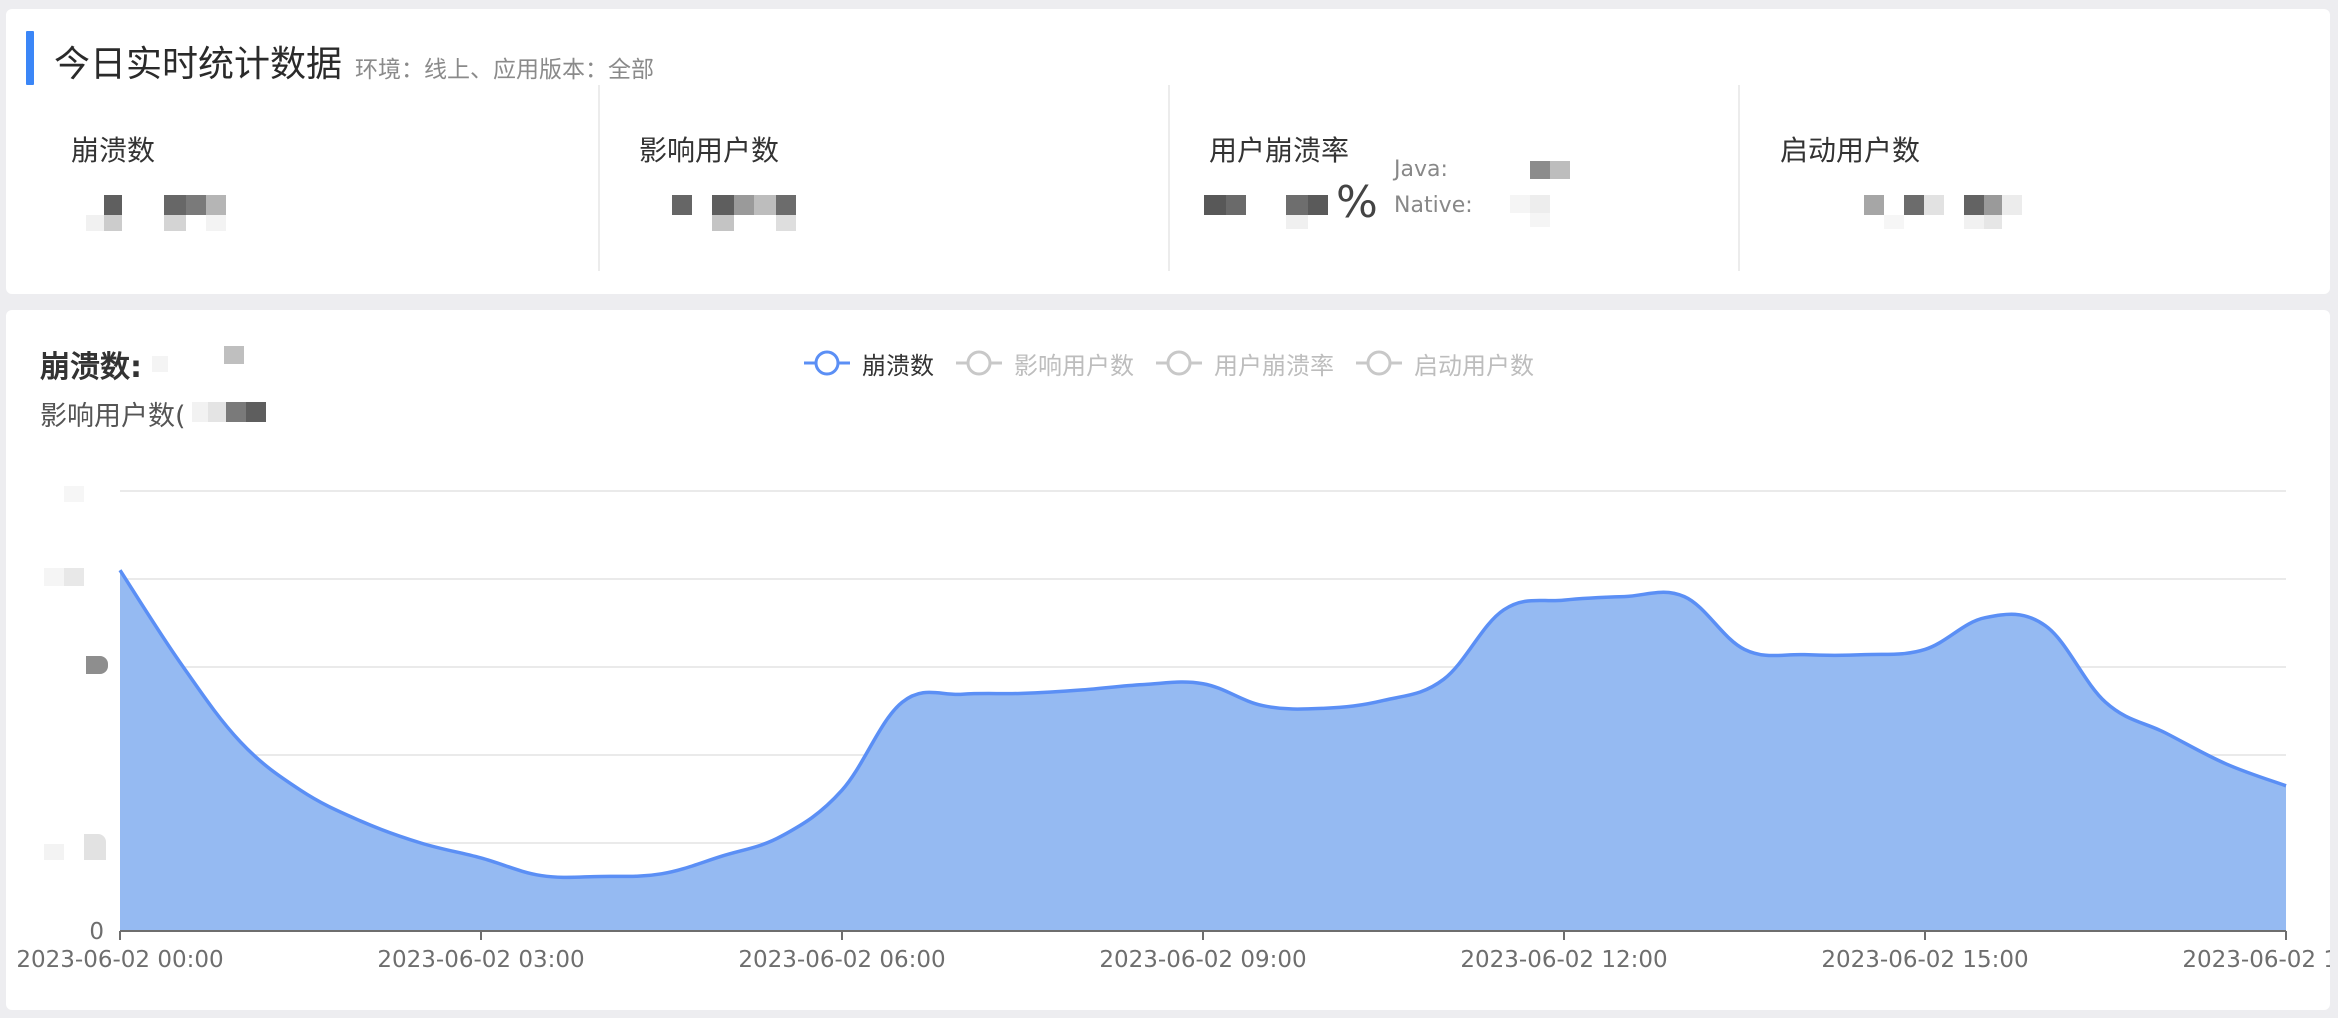 The width and height of the screenshot is (2338, 1018). Describe the element at coordinates (1203, 935) in the screenshot. I see `chart-axes` at that location.